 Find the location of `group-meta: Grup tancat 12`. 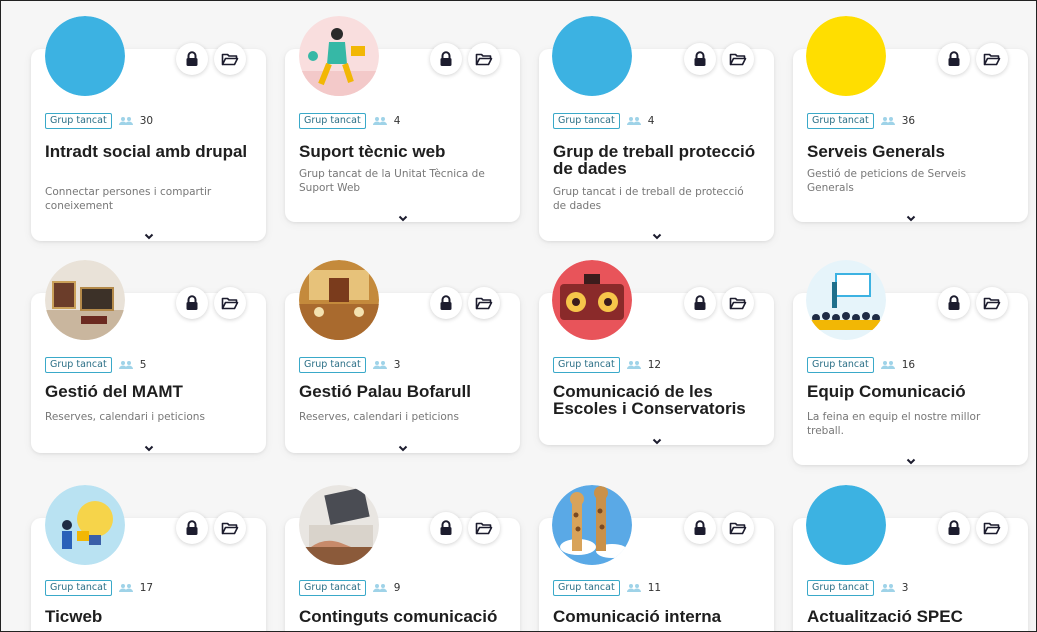

group-meta: Grup tancat 12 is located at coordinates (607, 365).